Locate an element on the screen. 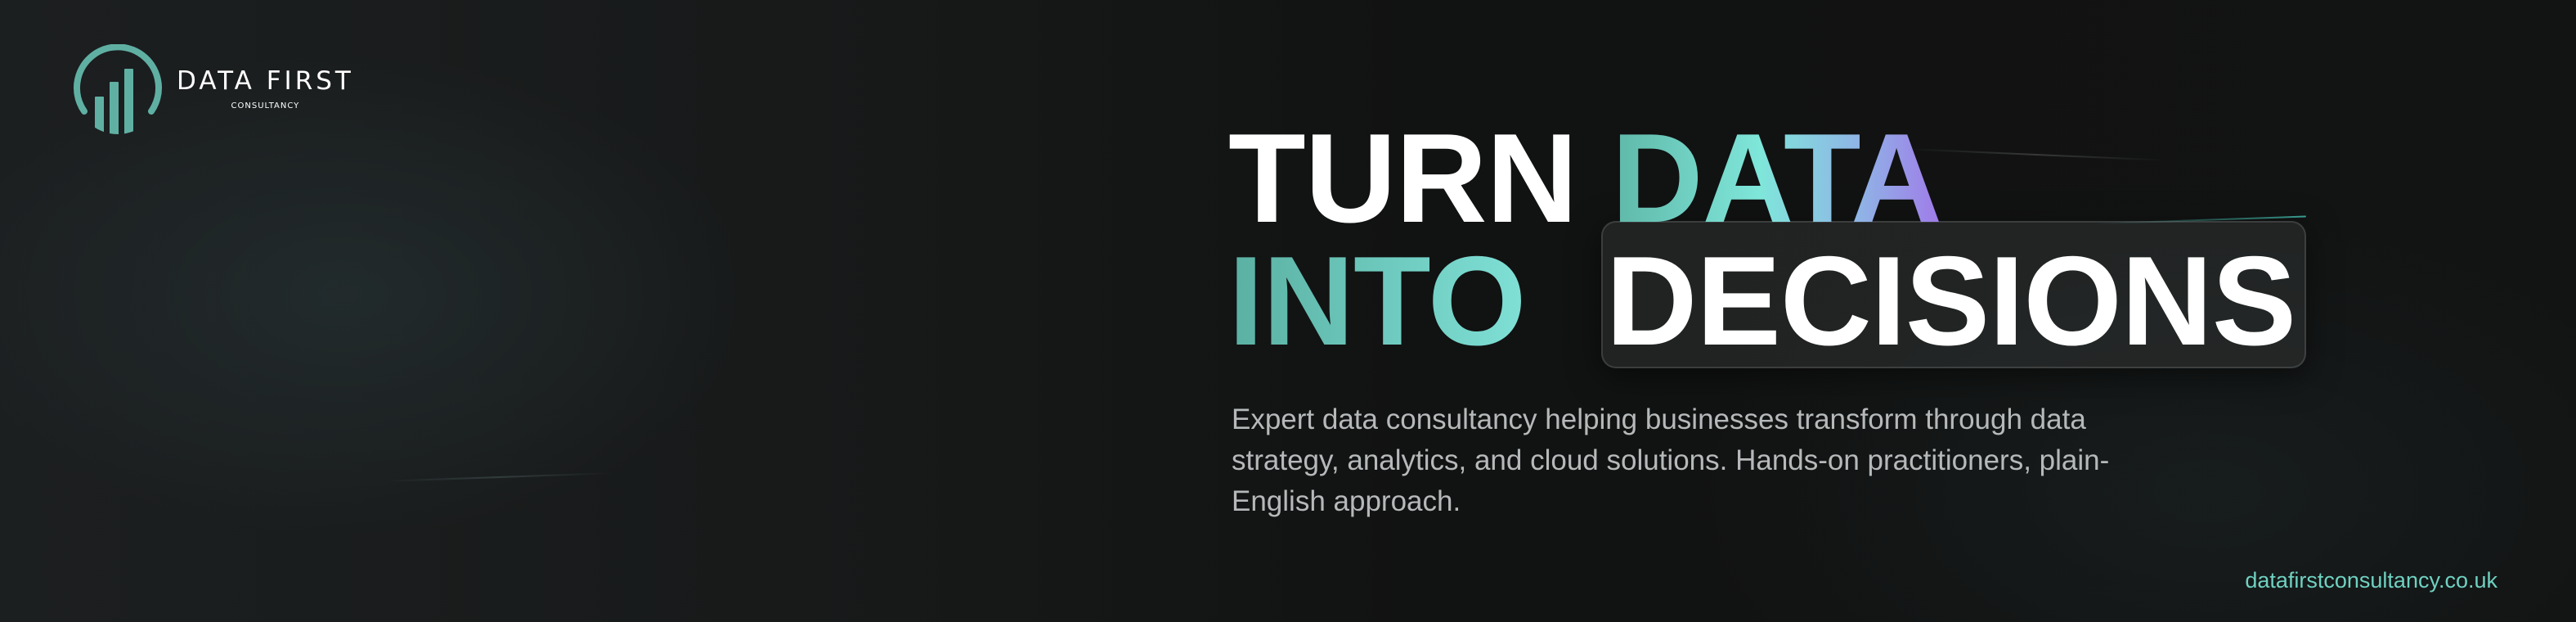 Image resolution: width=2576 pixels, height=622 pixels. brand-logo: DATA FIRST CONSULTANCY is located at coordinates (212, 91).